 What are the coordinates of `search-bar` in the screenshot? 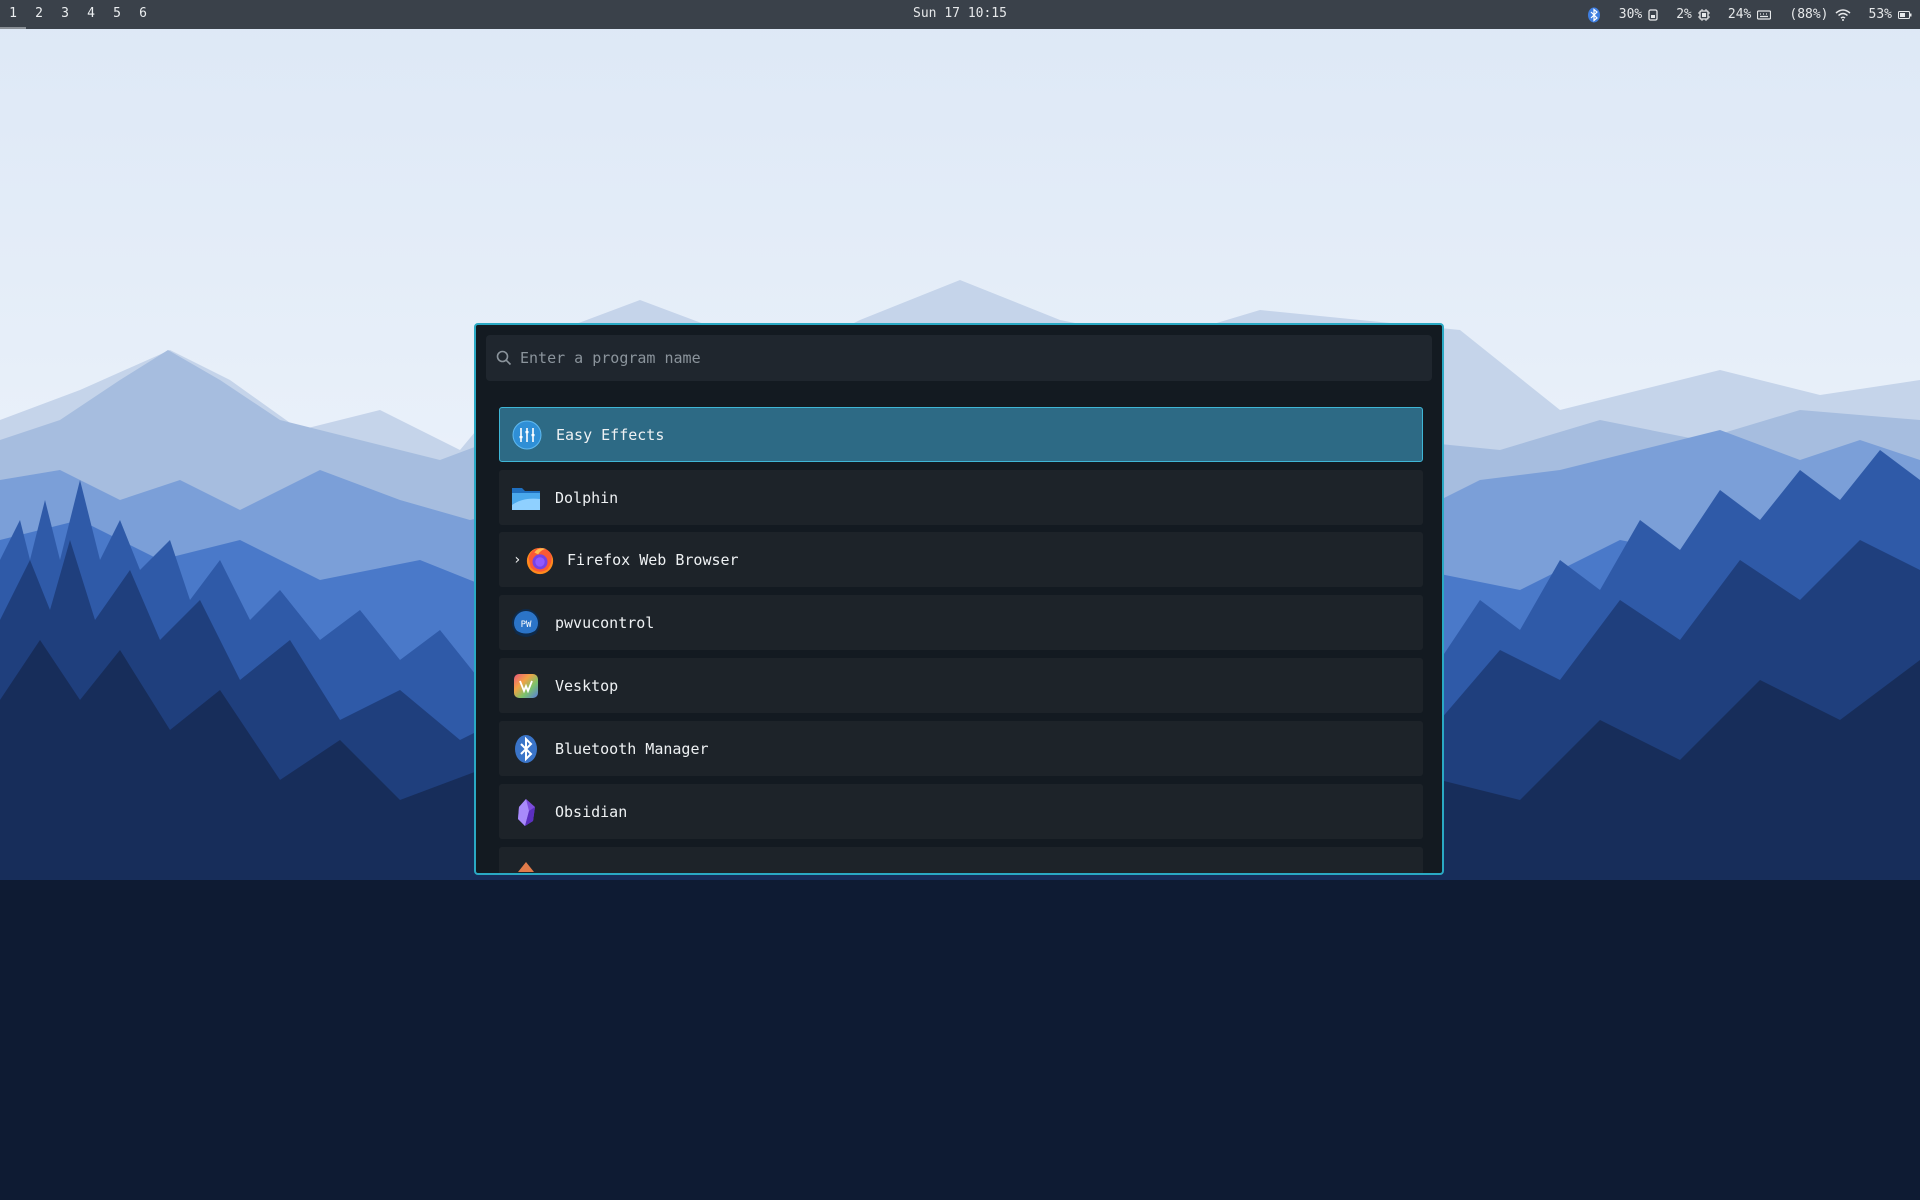 It's located at (959, 358).